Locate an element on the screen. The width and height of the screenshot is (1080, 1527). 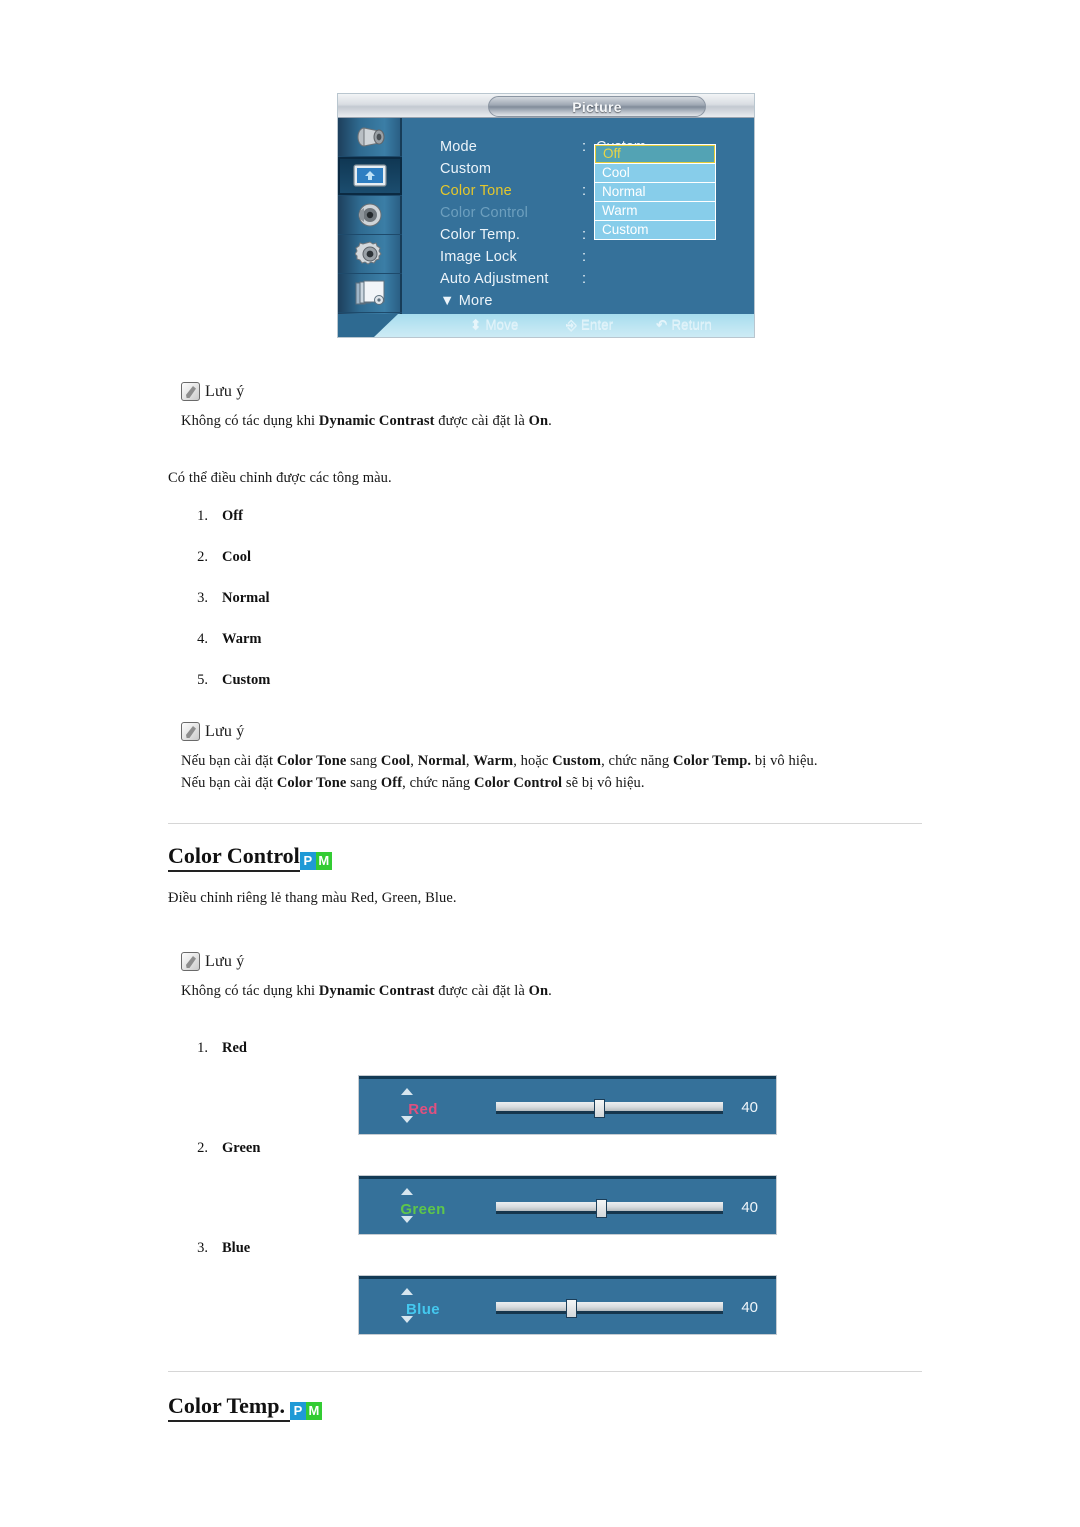
osd-colon-color-temp: : is located at coordinates (584, 235).